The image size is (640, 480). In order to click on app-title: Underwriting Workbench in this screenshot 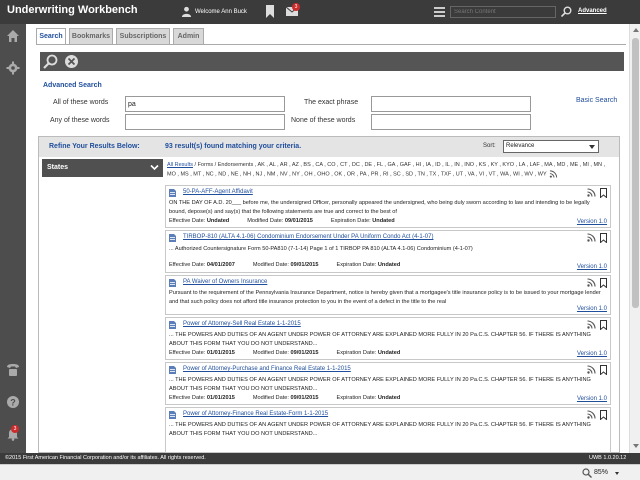, I will do `click(72, 10)`.